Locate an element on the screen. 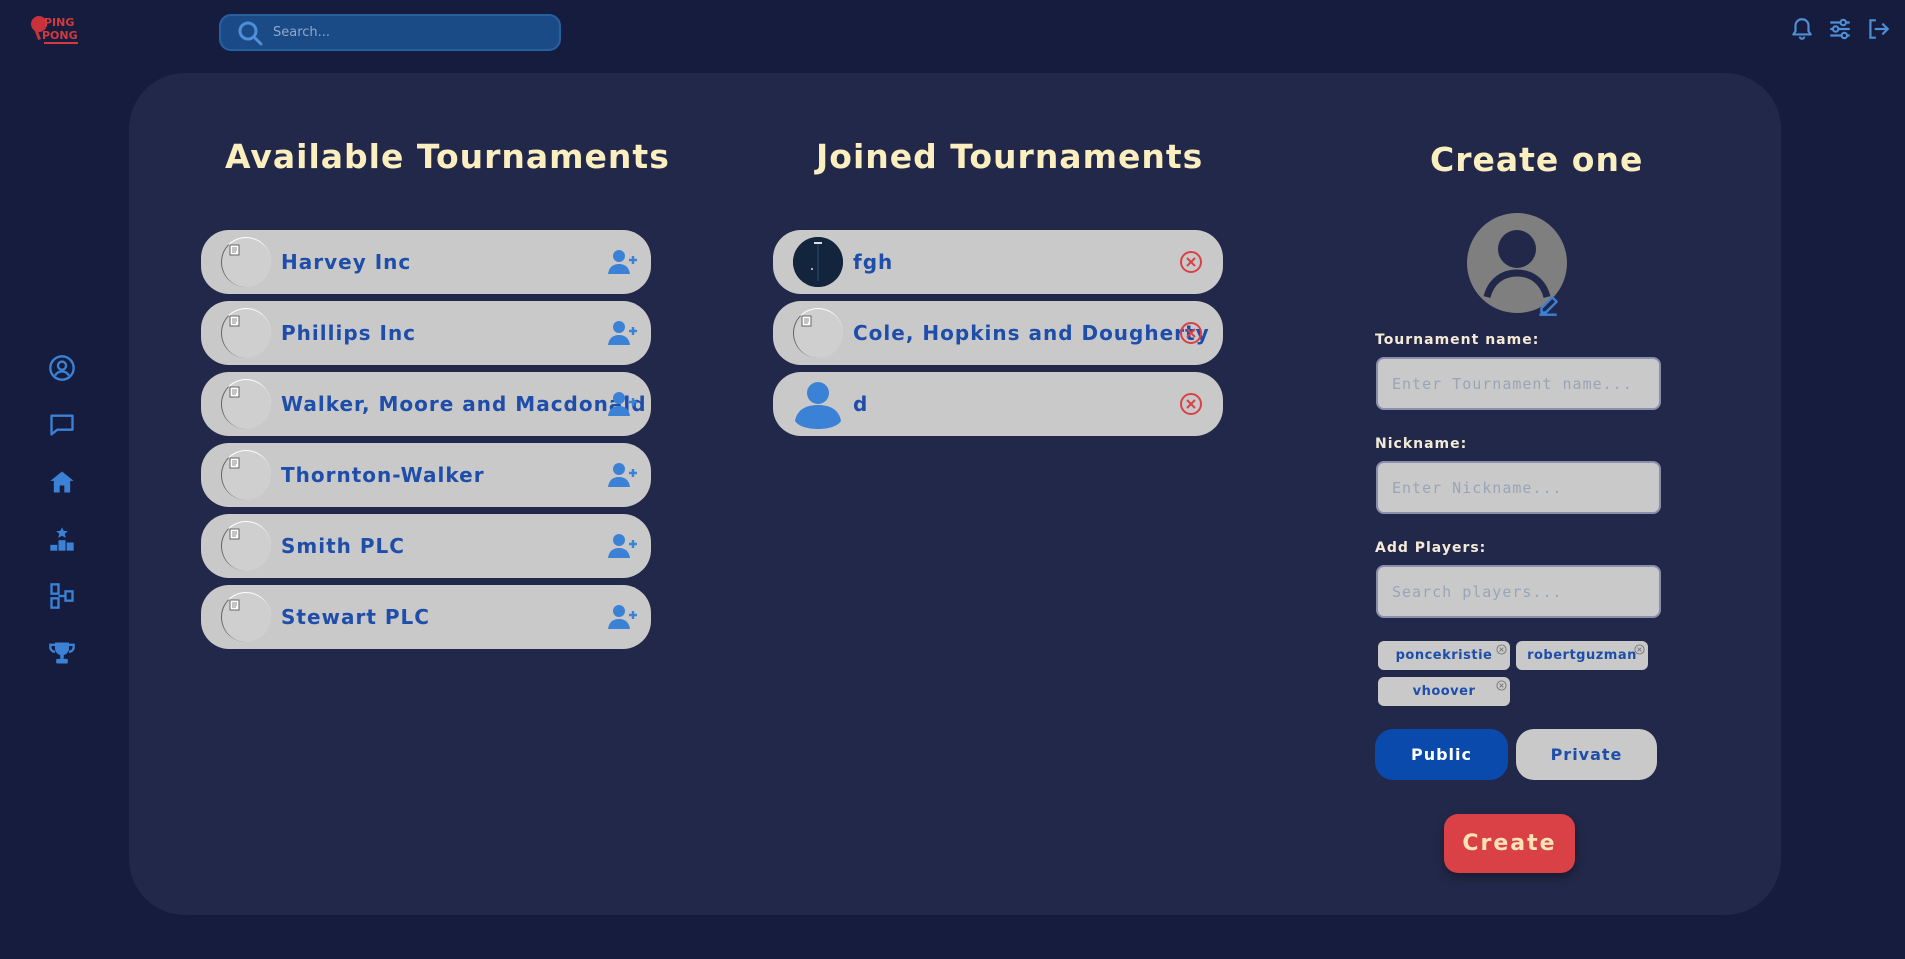 Image resolution: width=1905 pixels, height=959 pixels. sidebar-item-chat is located at coordinates (62, 425).